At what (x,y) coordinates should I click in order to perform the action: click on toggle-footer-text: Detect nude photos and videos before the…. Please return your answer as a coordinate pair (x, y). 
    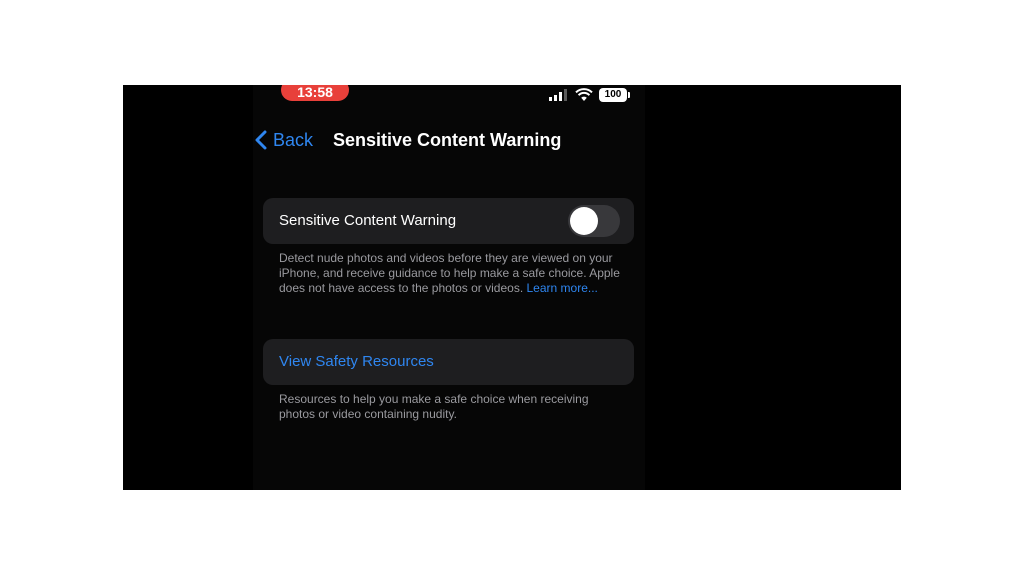
    Looking at the image, I should click on (451, 273).